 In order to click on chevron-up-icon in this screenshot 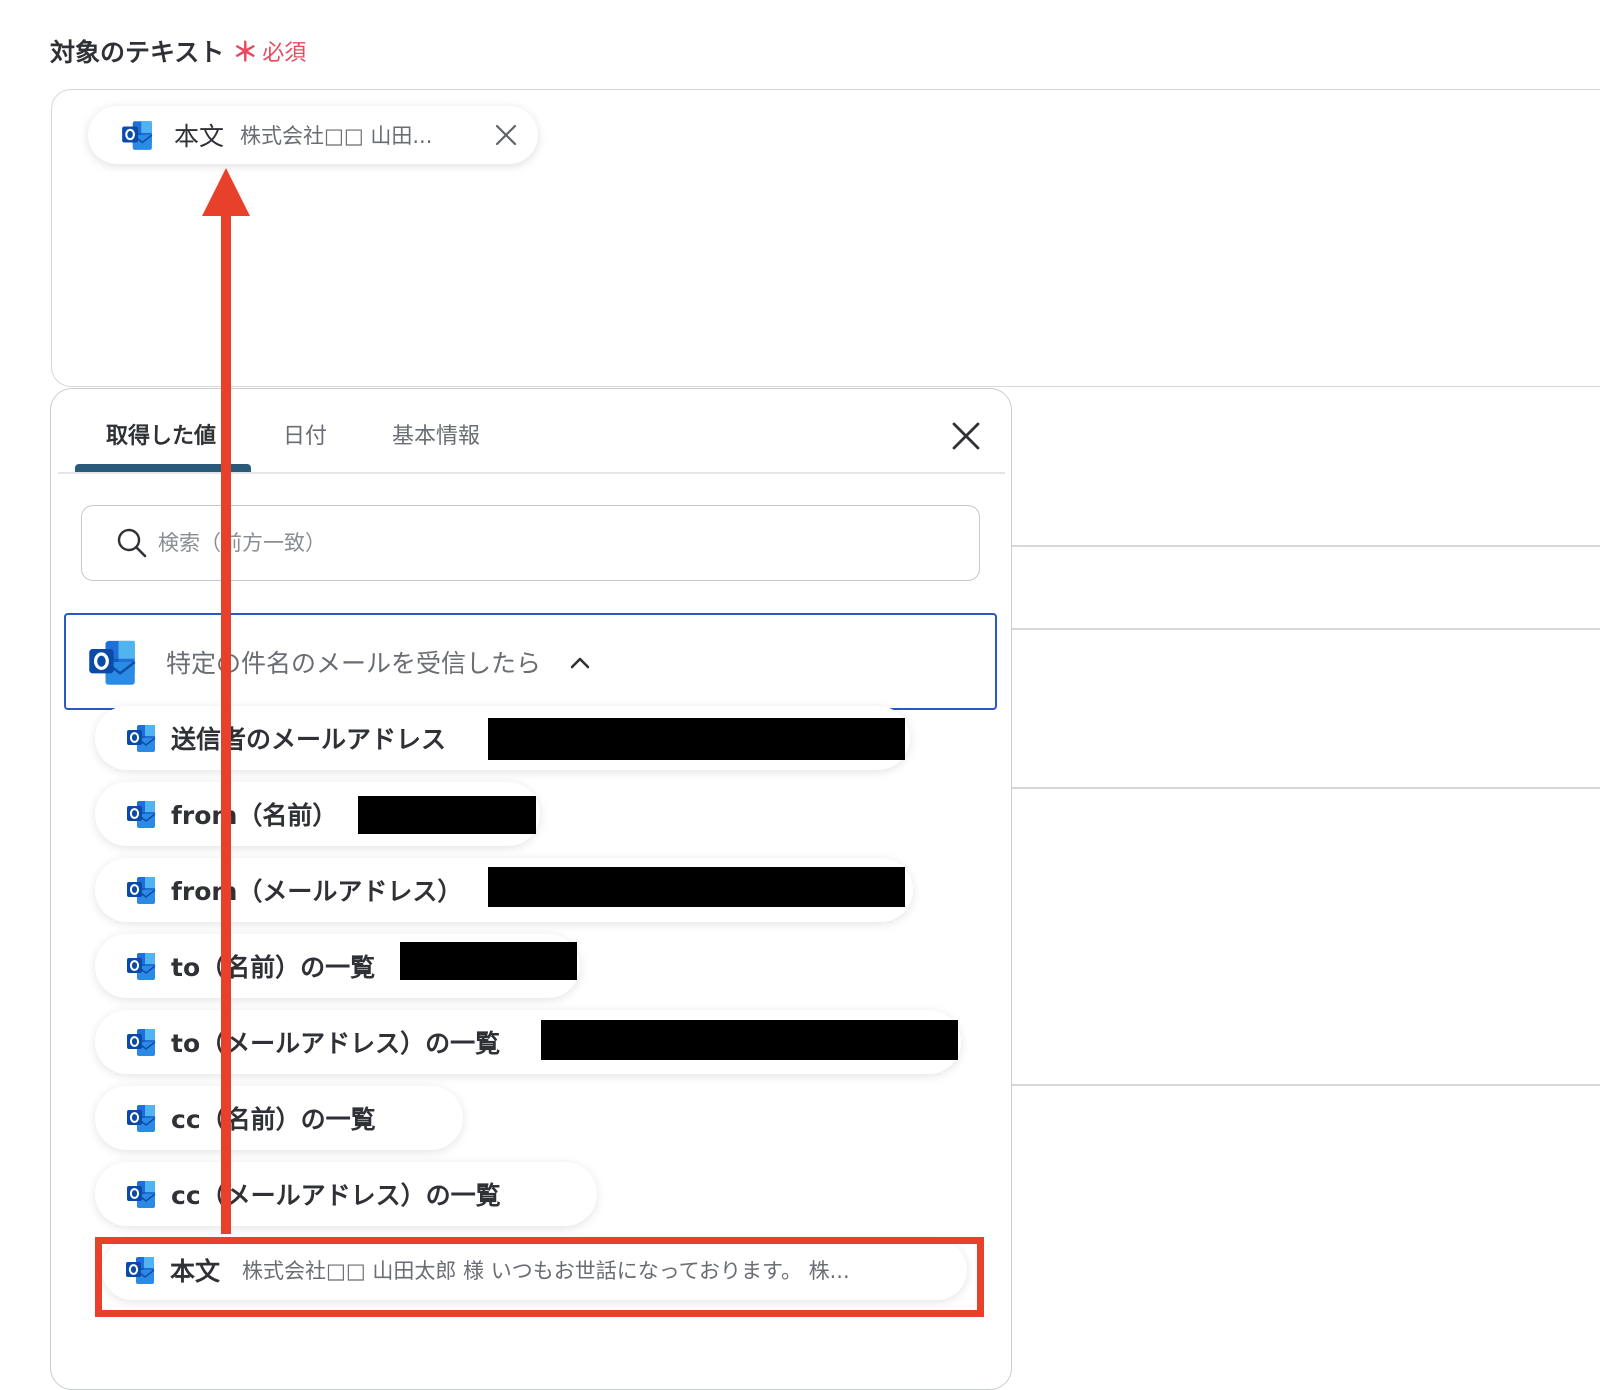, I will do `click(580, 662)`.